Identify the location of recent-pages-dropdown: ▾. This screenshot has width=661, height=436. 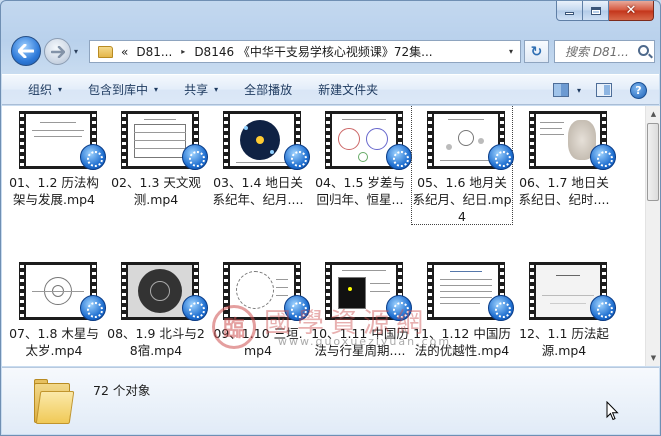
(76, 51).